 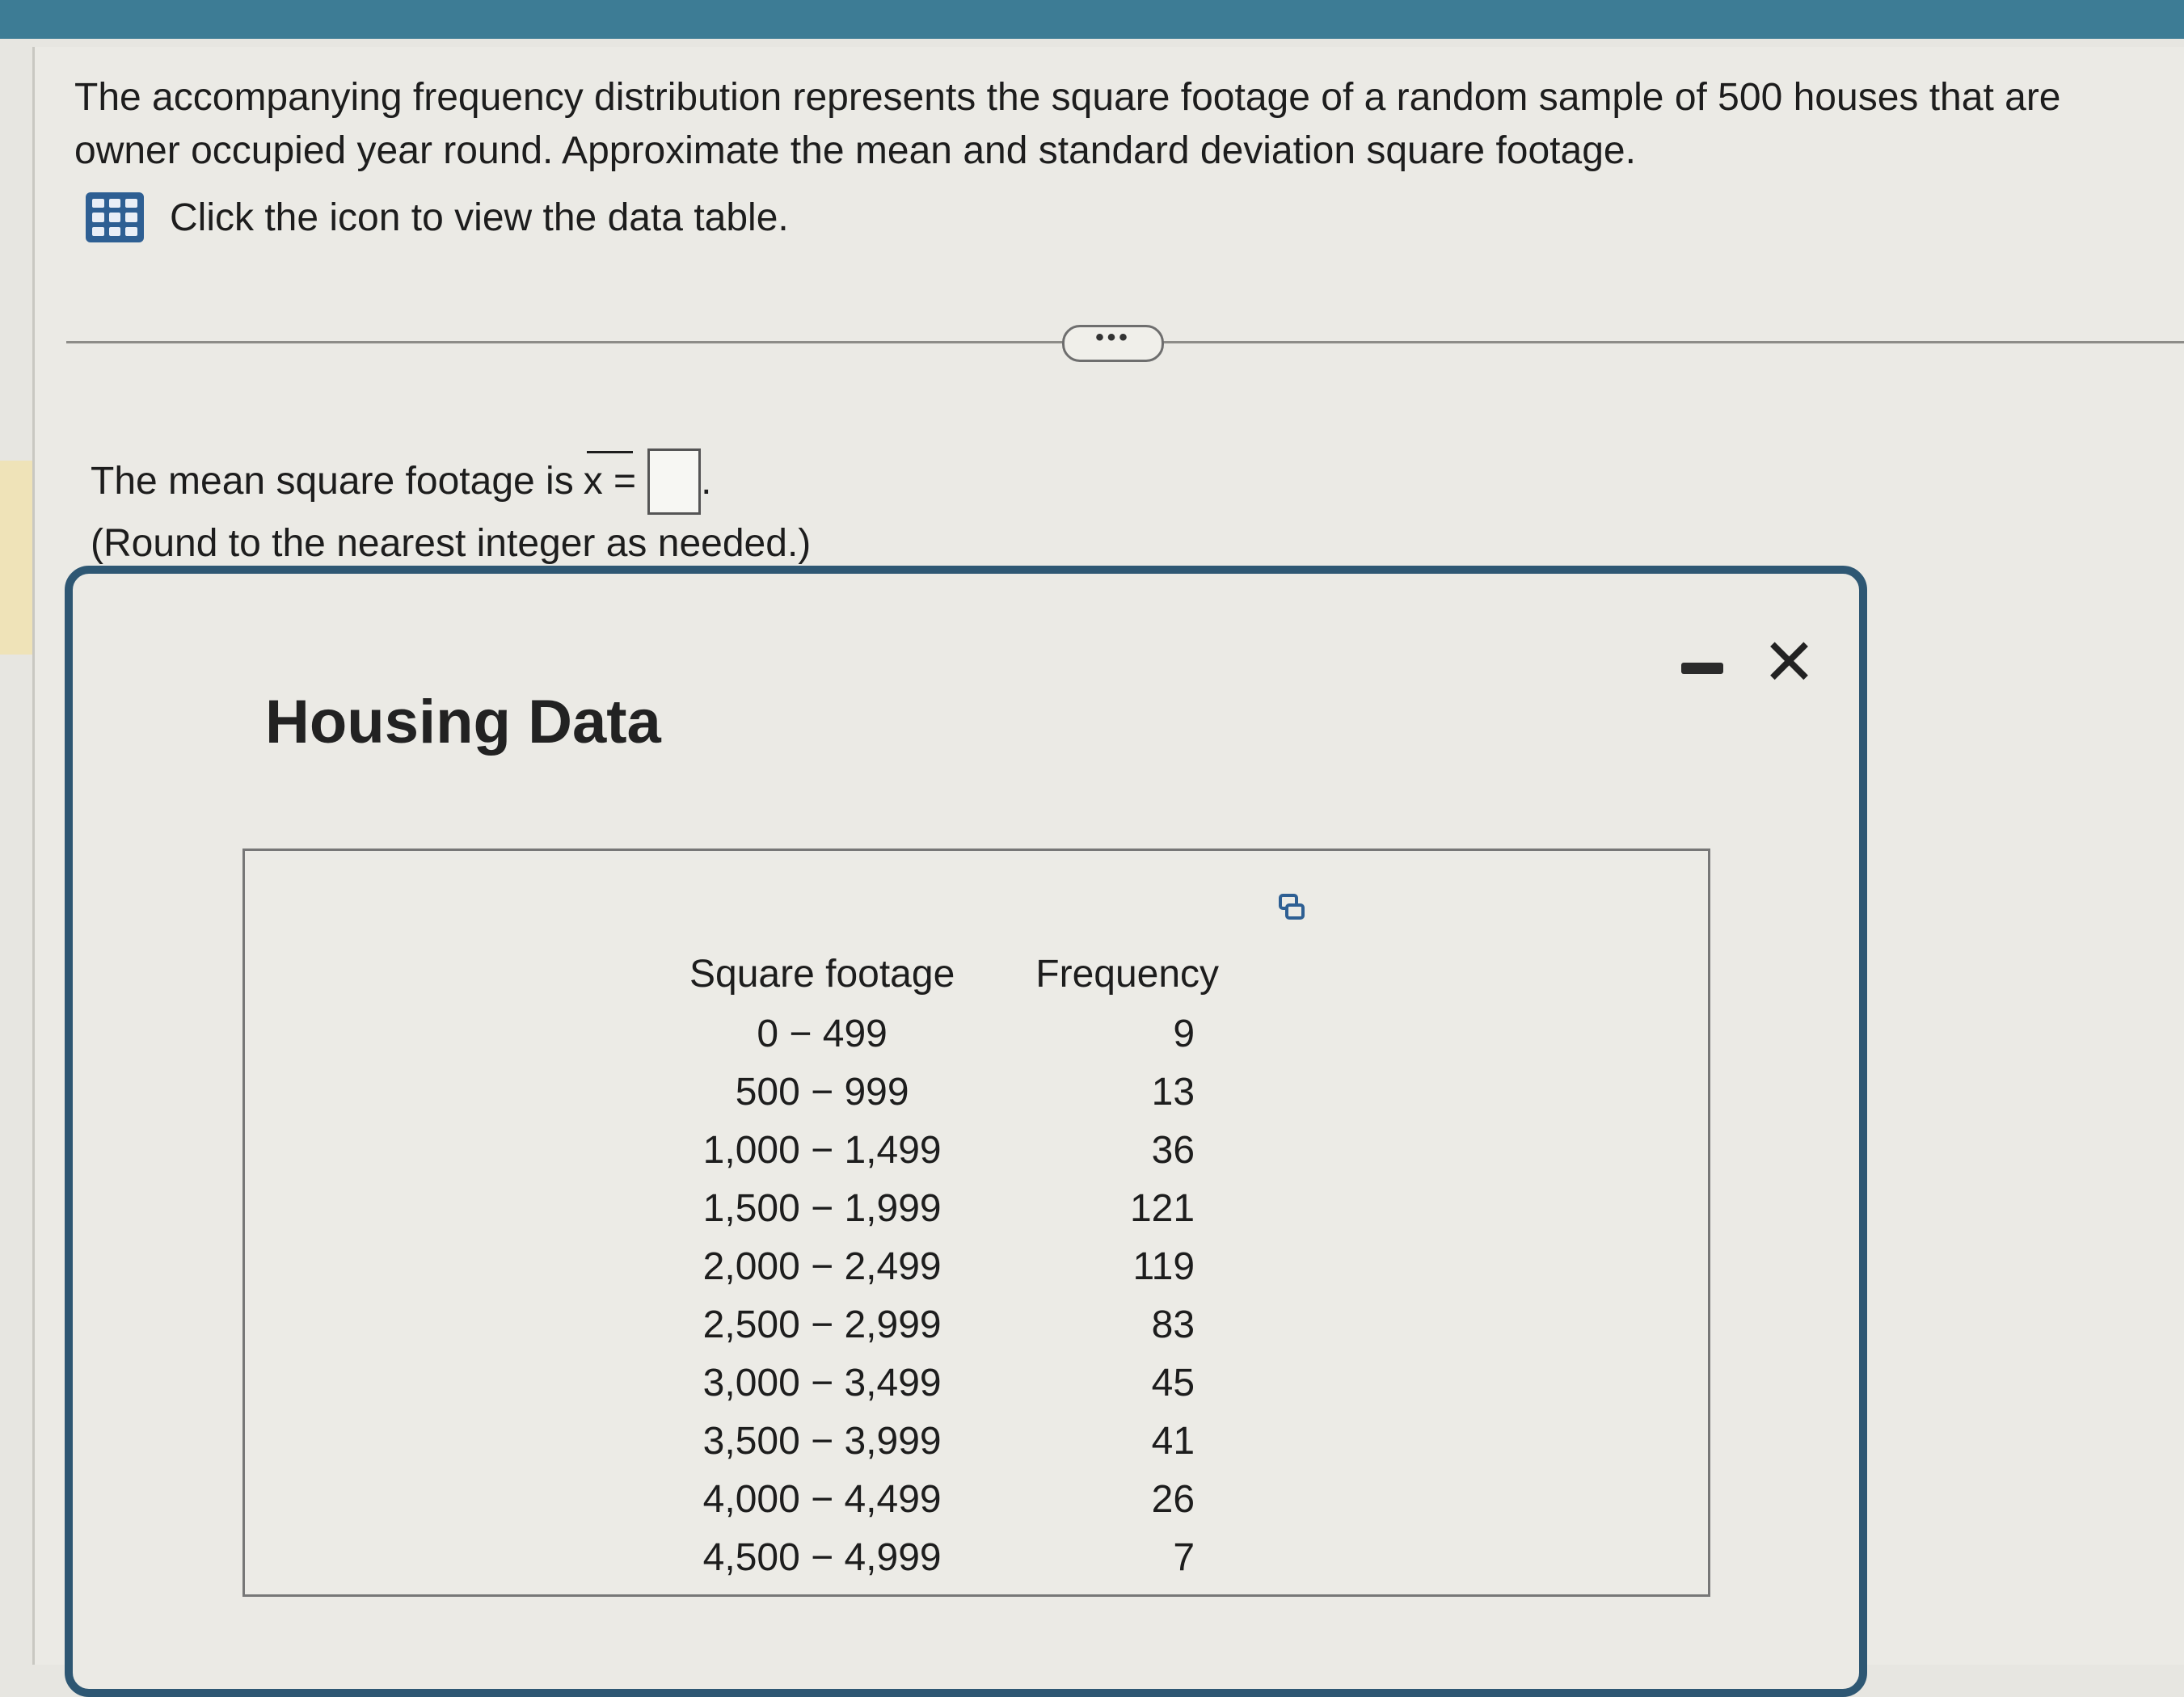 I want to click on sqft-cell: 4,000 − 4,499, so click(x=822, y=1499).